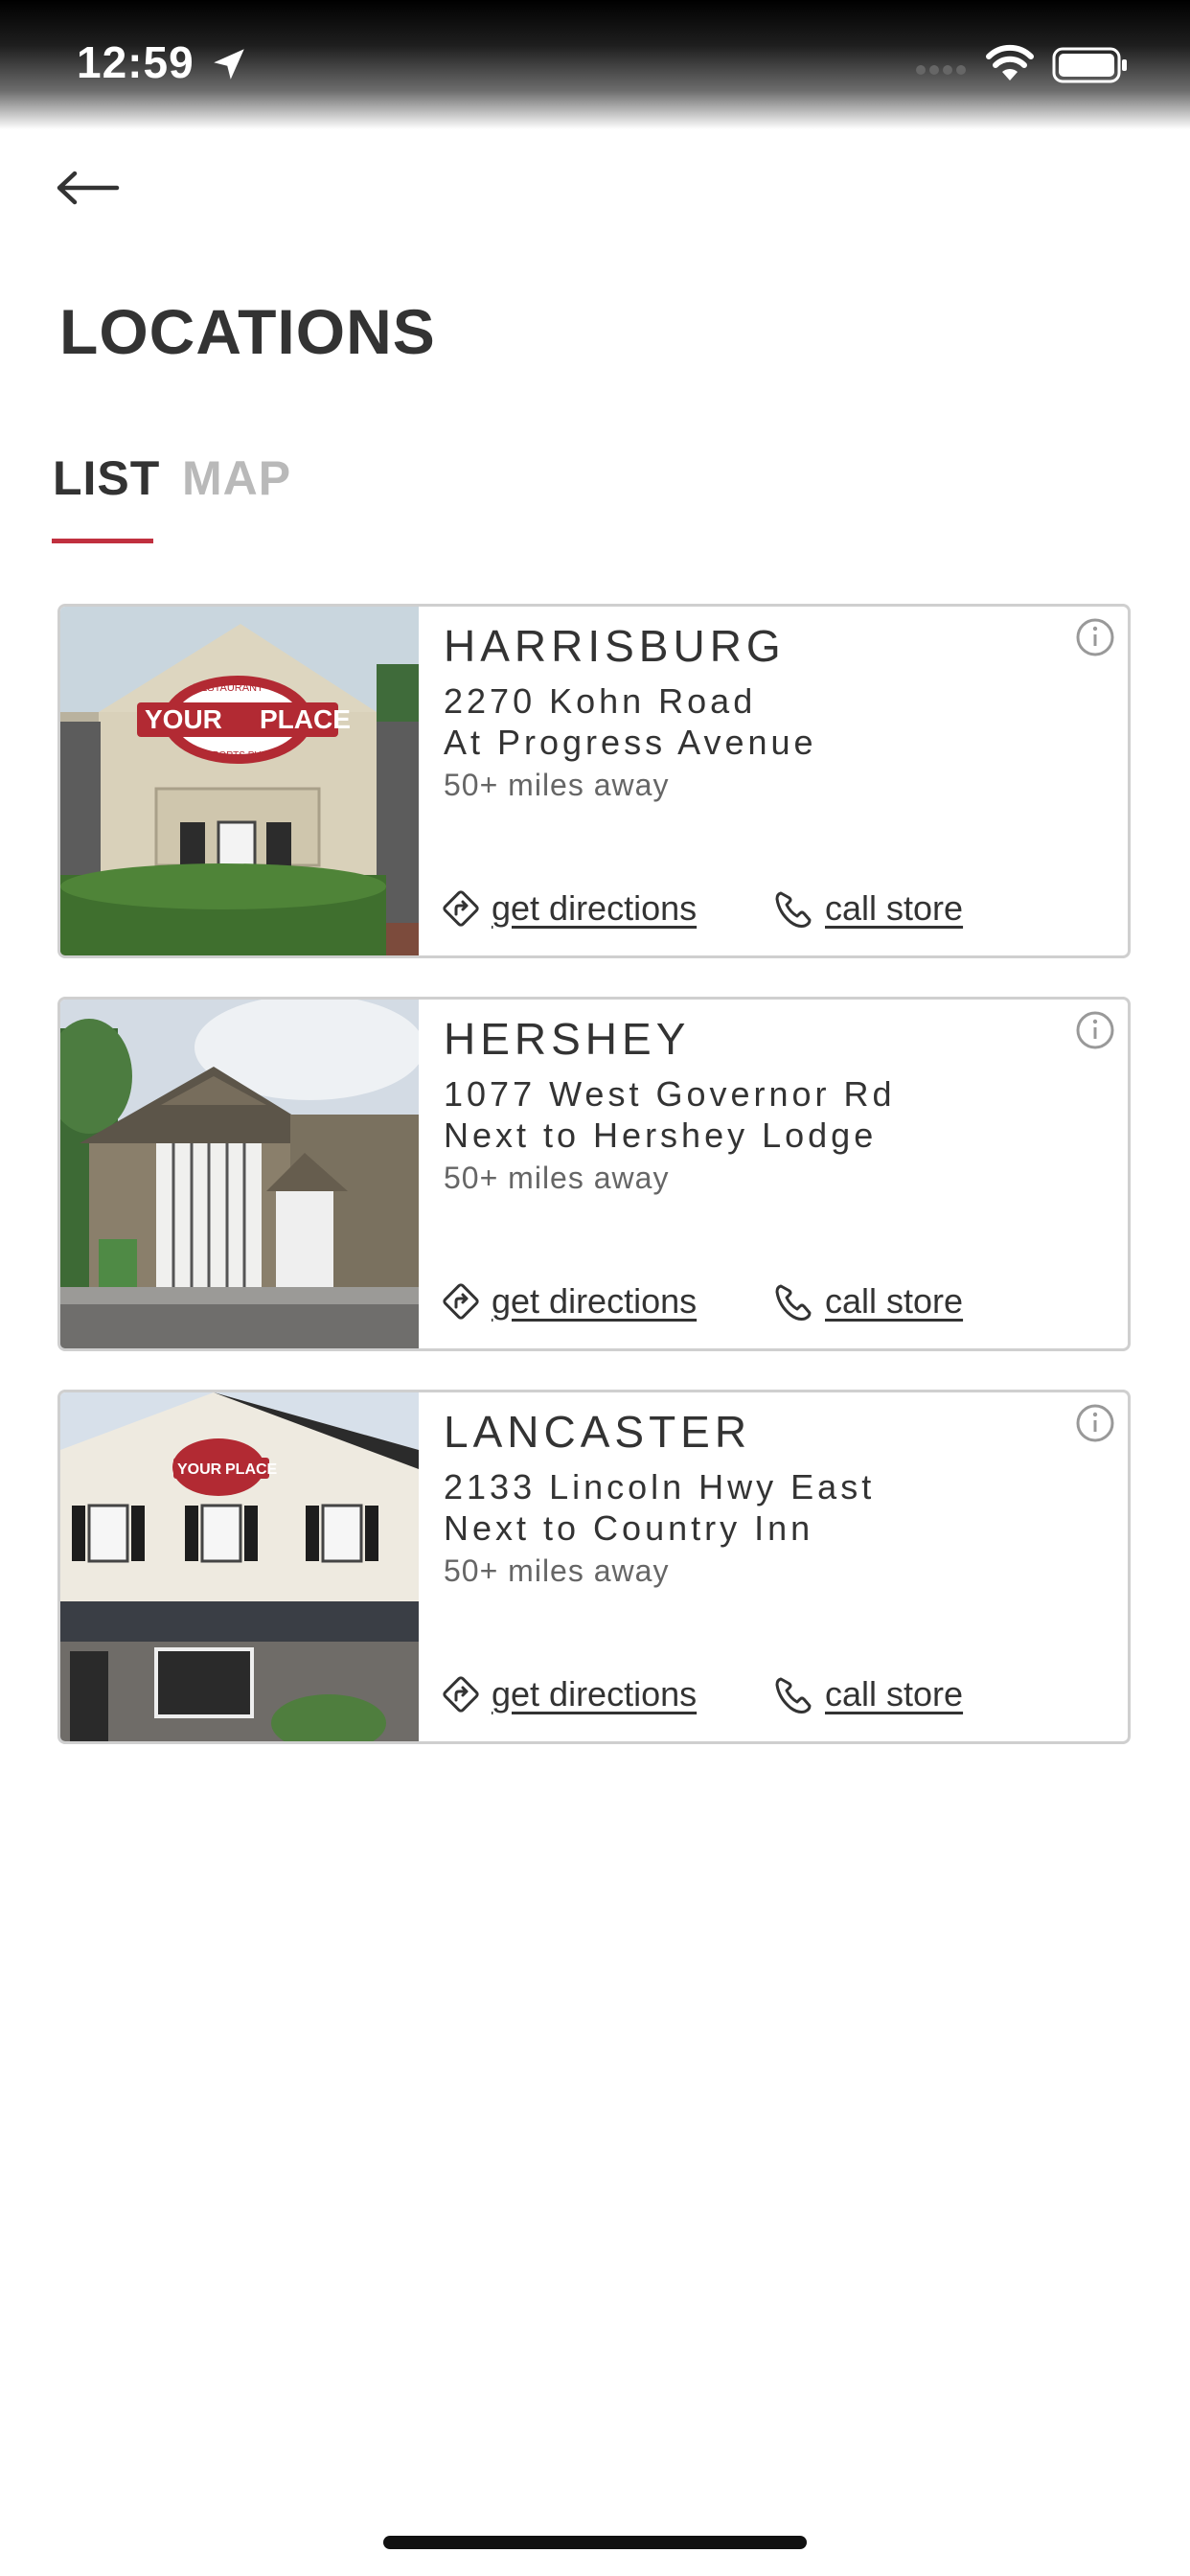 This screenshot has width=1190, height=2576. Describe the element at coordinates (670, 1094) in the screenshot. I see `location-address-line1: 1077 West Governor Rd` at that location.